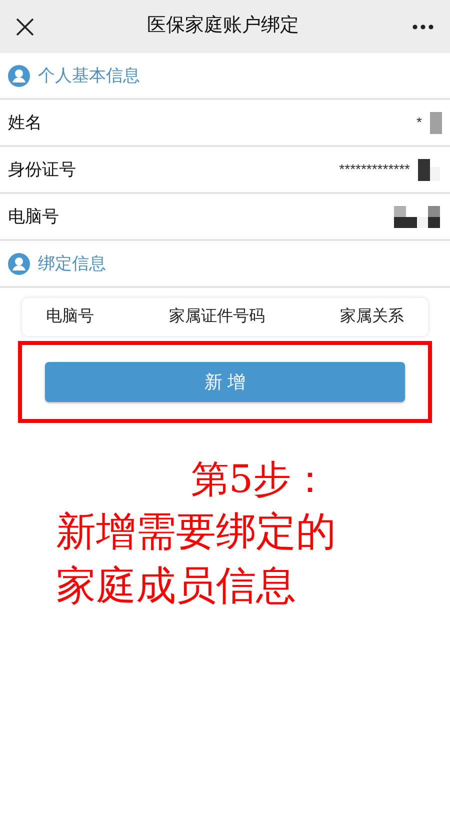  Describe the element at coordinates (225, 382) in the screenshot. I see `add-button: 新 增` at that location.